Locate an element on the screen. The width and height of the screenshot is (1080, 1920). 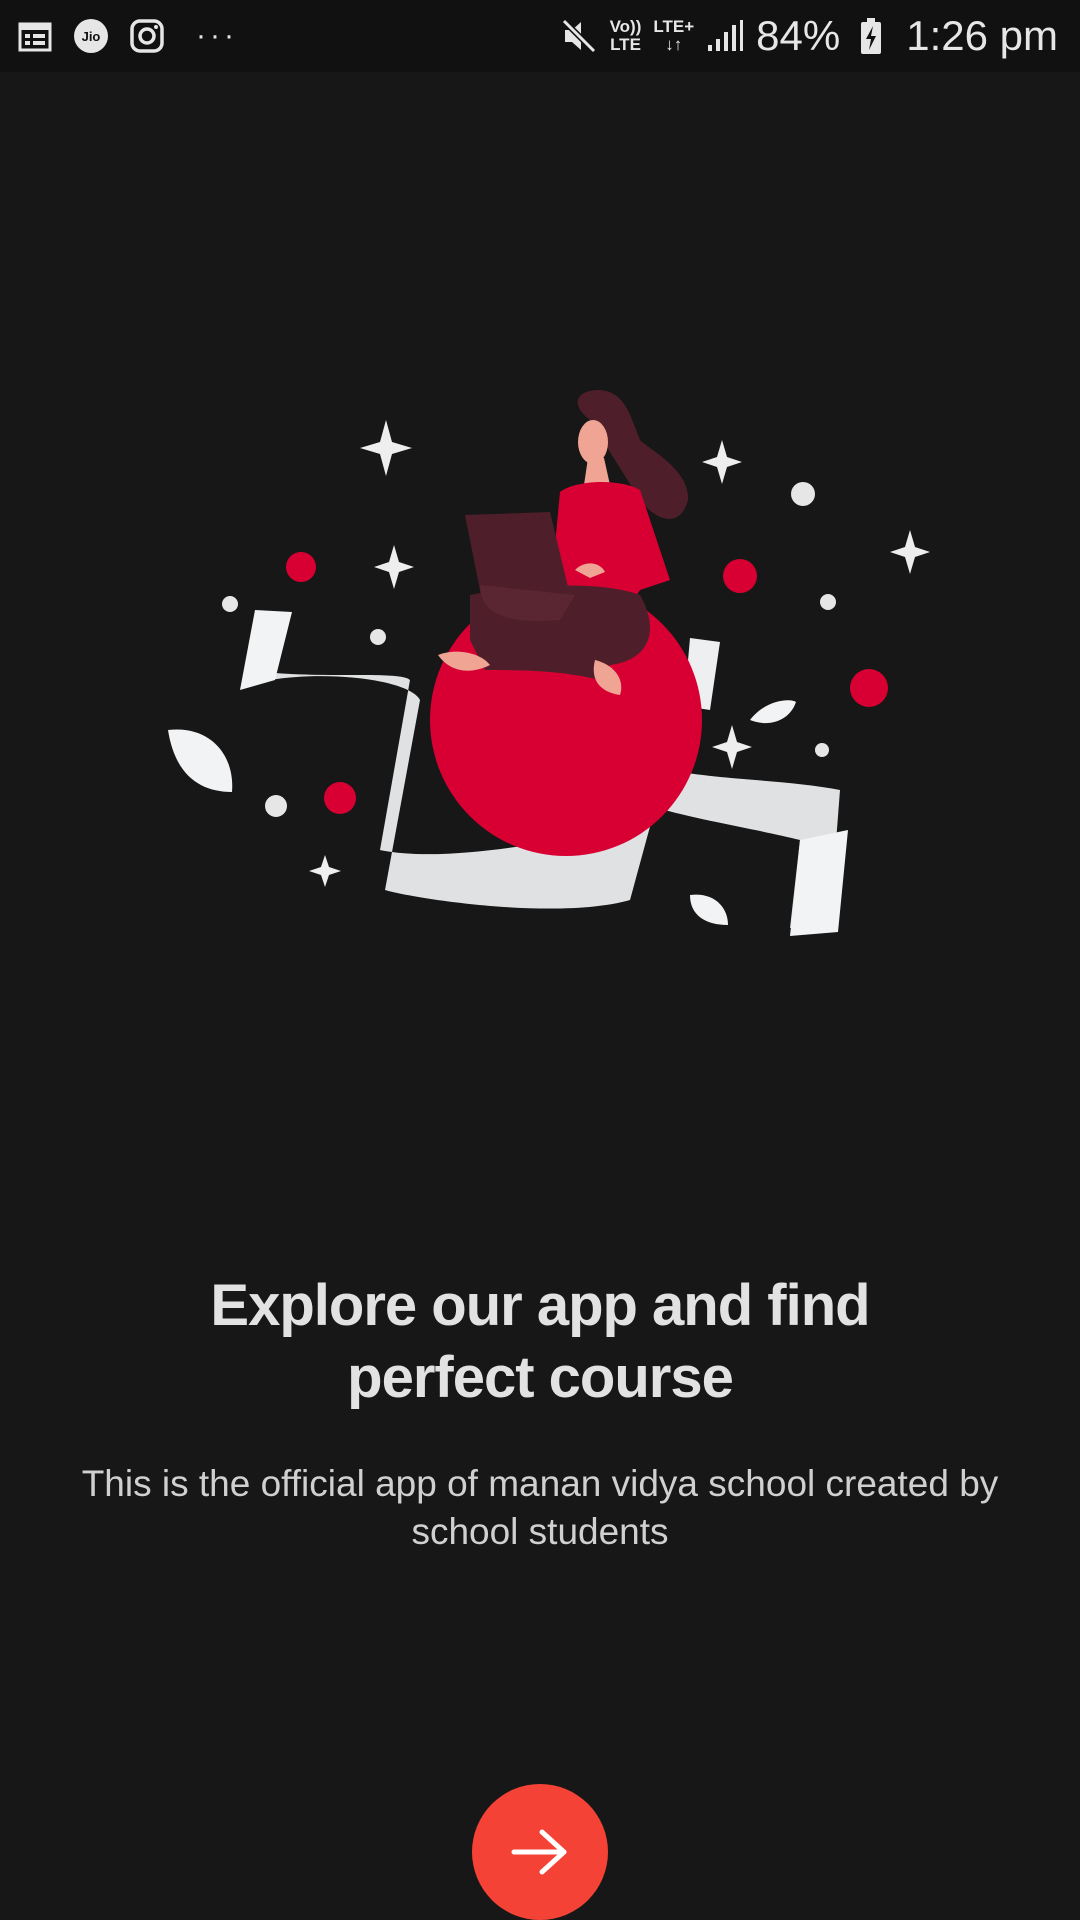
woman-neck is located at coordinates (597, 471).